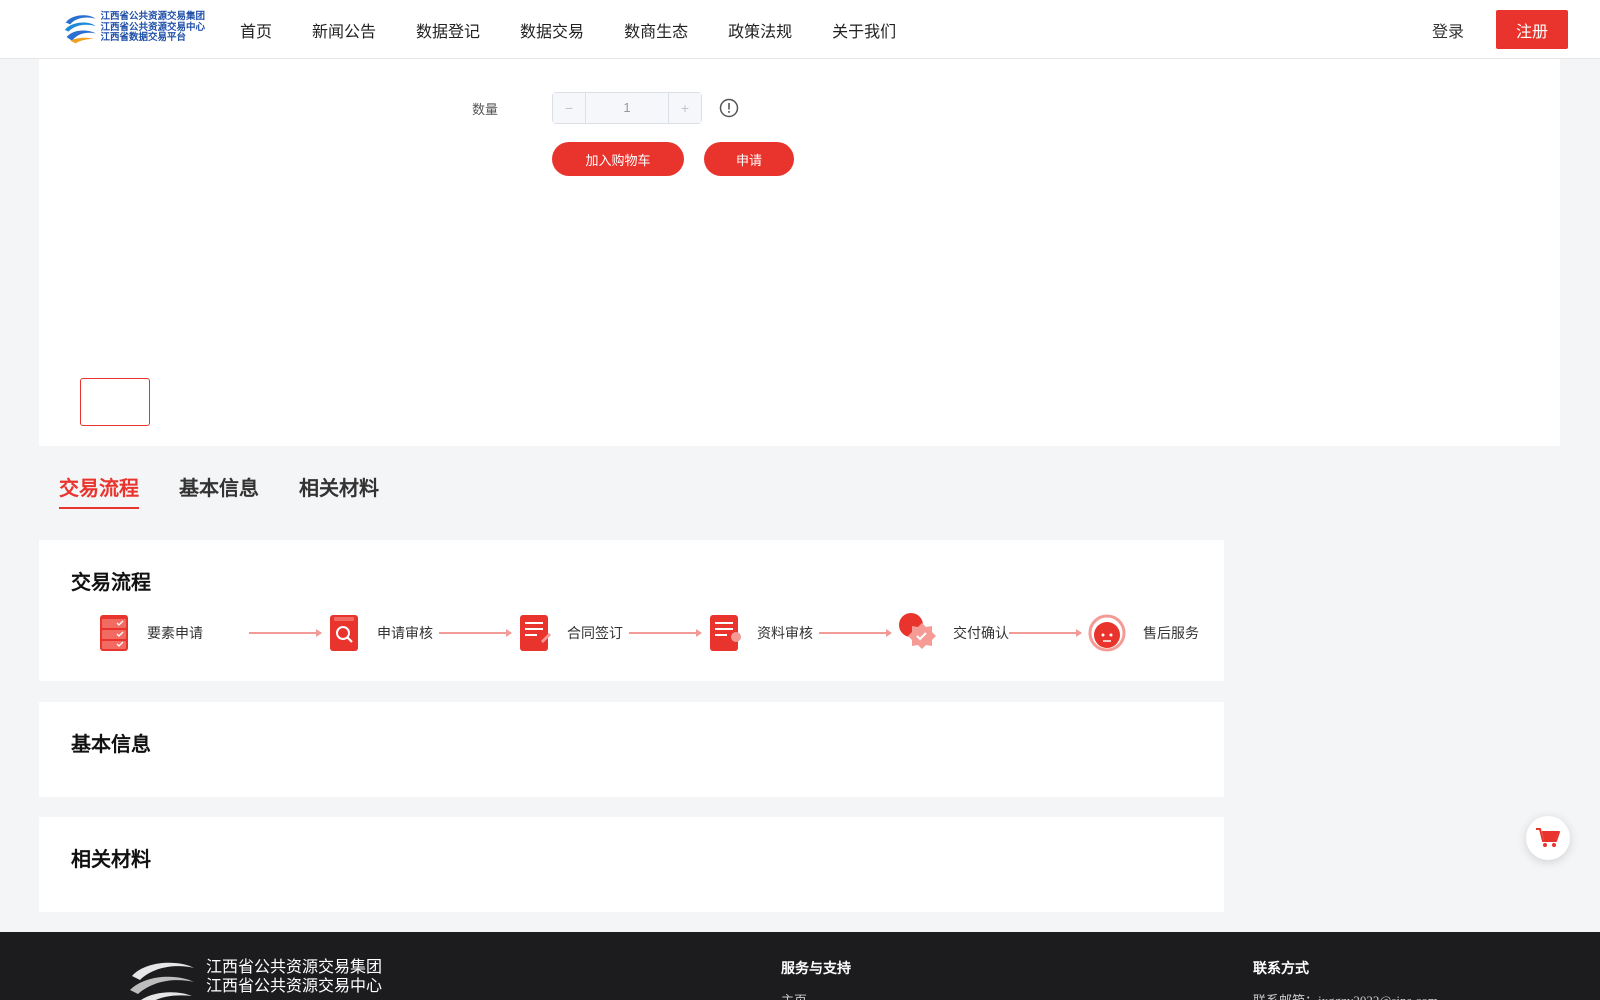  What do you see at coordinates (981, 633) in the screenshot?
I see `flow-step-label: 交付确认` at bounding box center [981, 633].